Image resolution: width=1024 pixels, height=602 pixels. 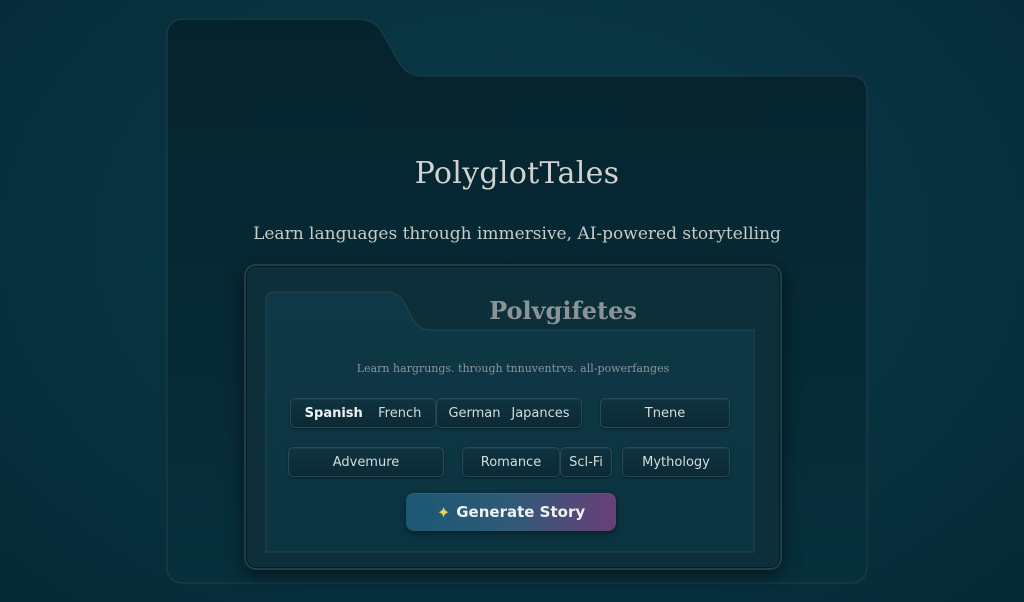 What do you see at coordinates (521, 512) in the screenshot?
I see `generate-story-label: Generate Story` at bounding box center [521, 512].